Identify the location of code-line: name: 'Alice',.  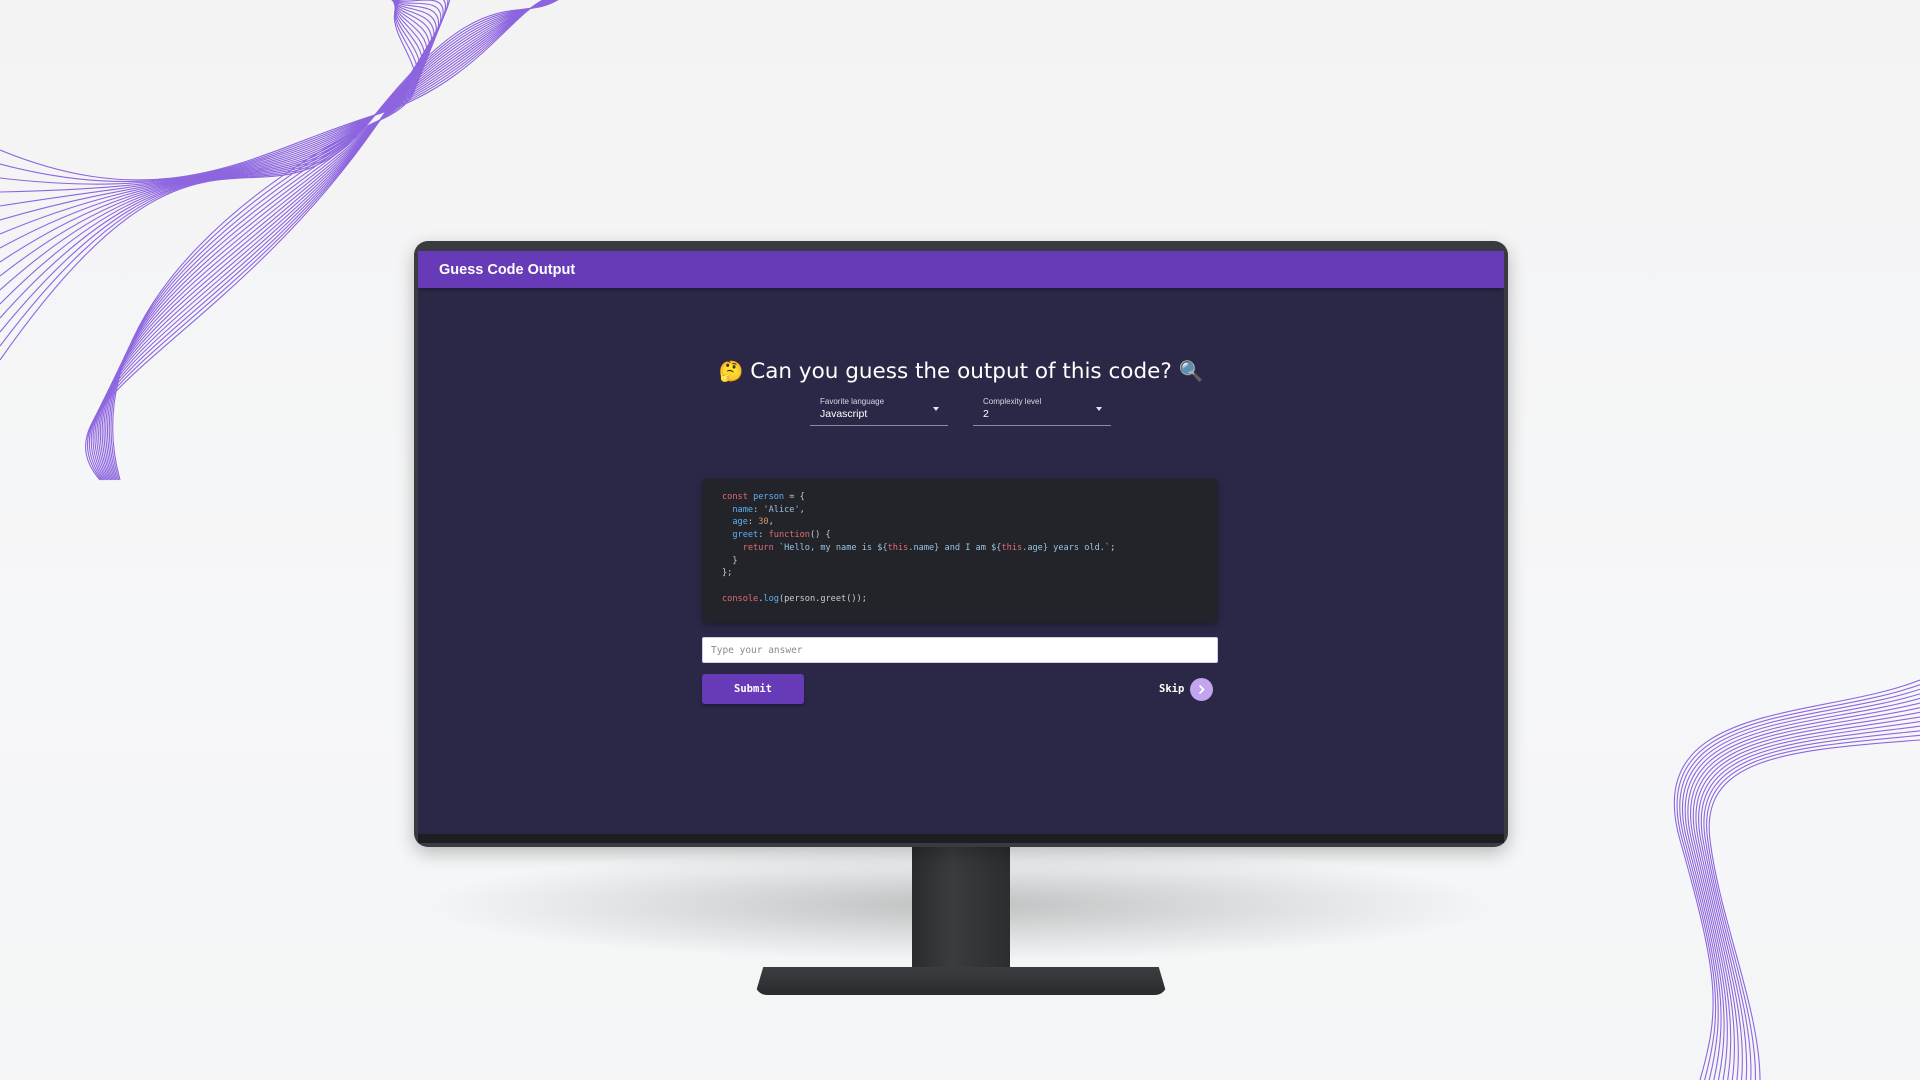
(768, 509).